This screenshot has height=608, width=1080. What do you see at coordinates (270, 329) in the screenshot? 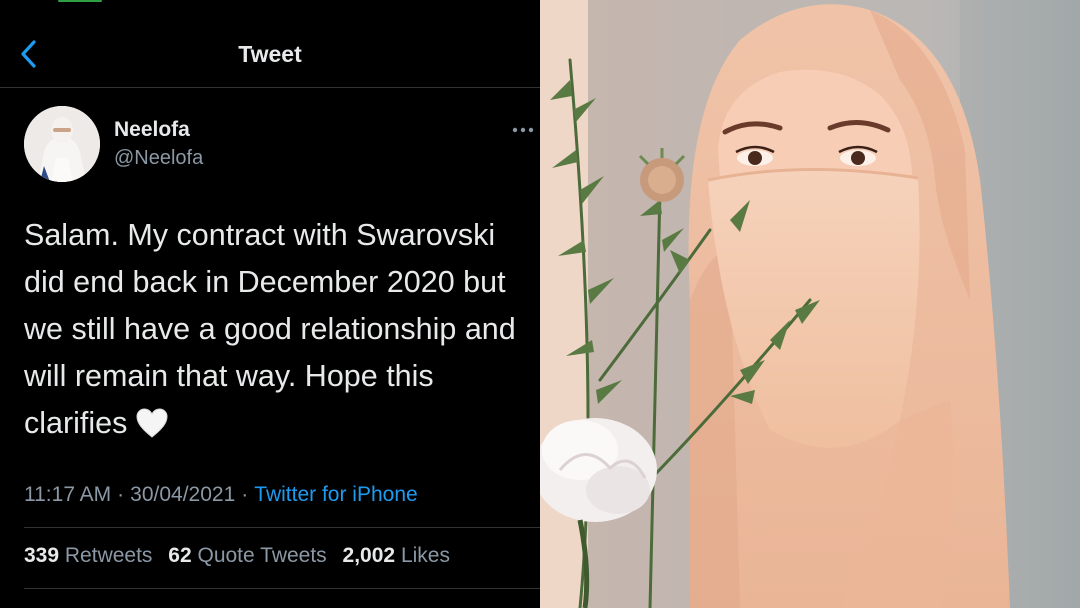
I see `tweet-text-line: we still have a good relationship and` at bounding box center [270, 329].